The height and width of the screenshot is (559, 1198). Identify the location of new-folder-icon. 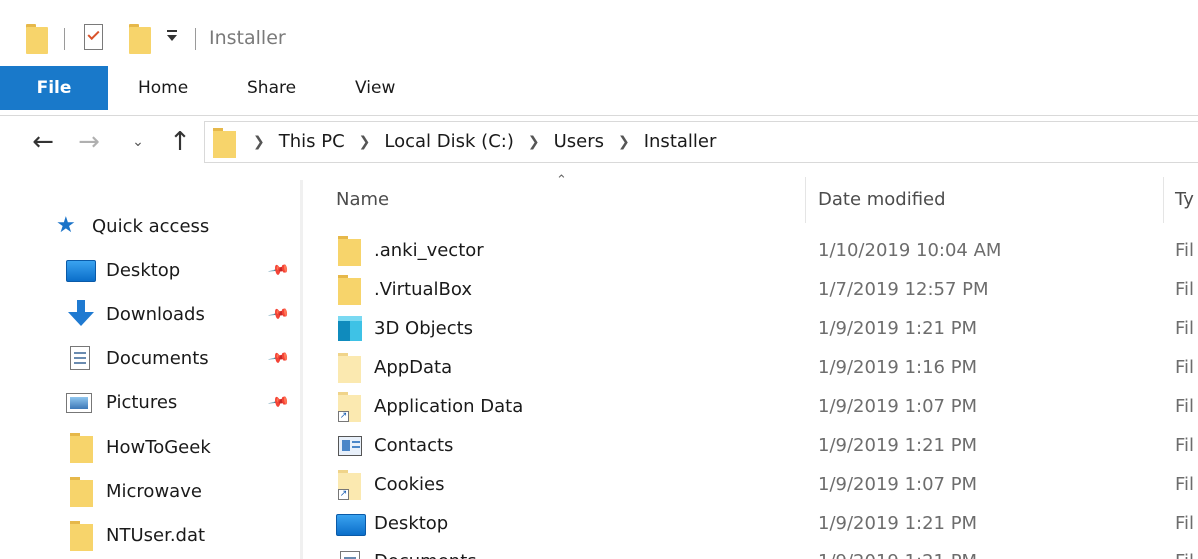
(140, 39).